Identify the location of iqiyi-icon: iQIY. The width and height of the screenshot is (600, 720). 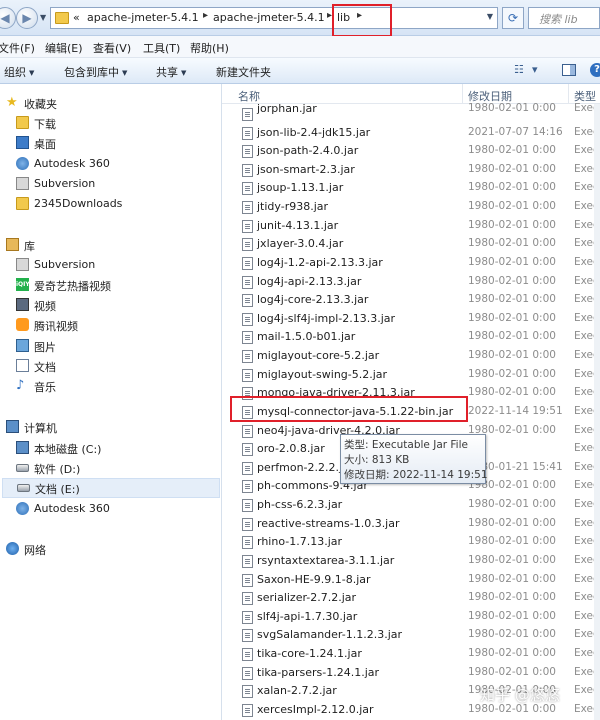
(23, 284).